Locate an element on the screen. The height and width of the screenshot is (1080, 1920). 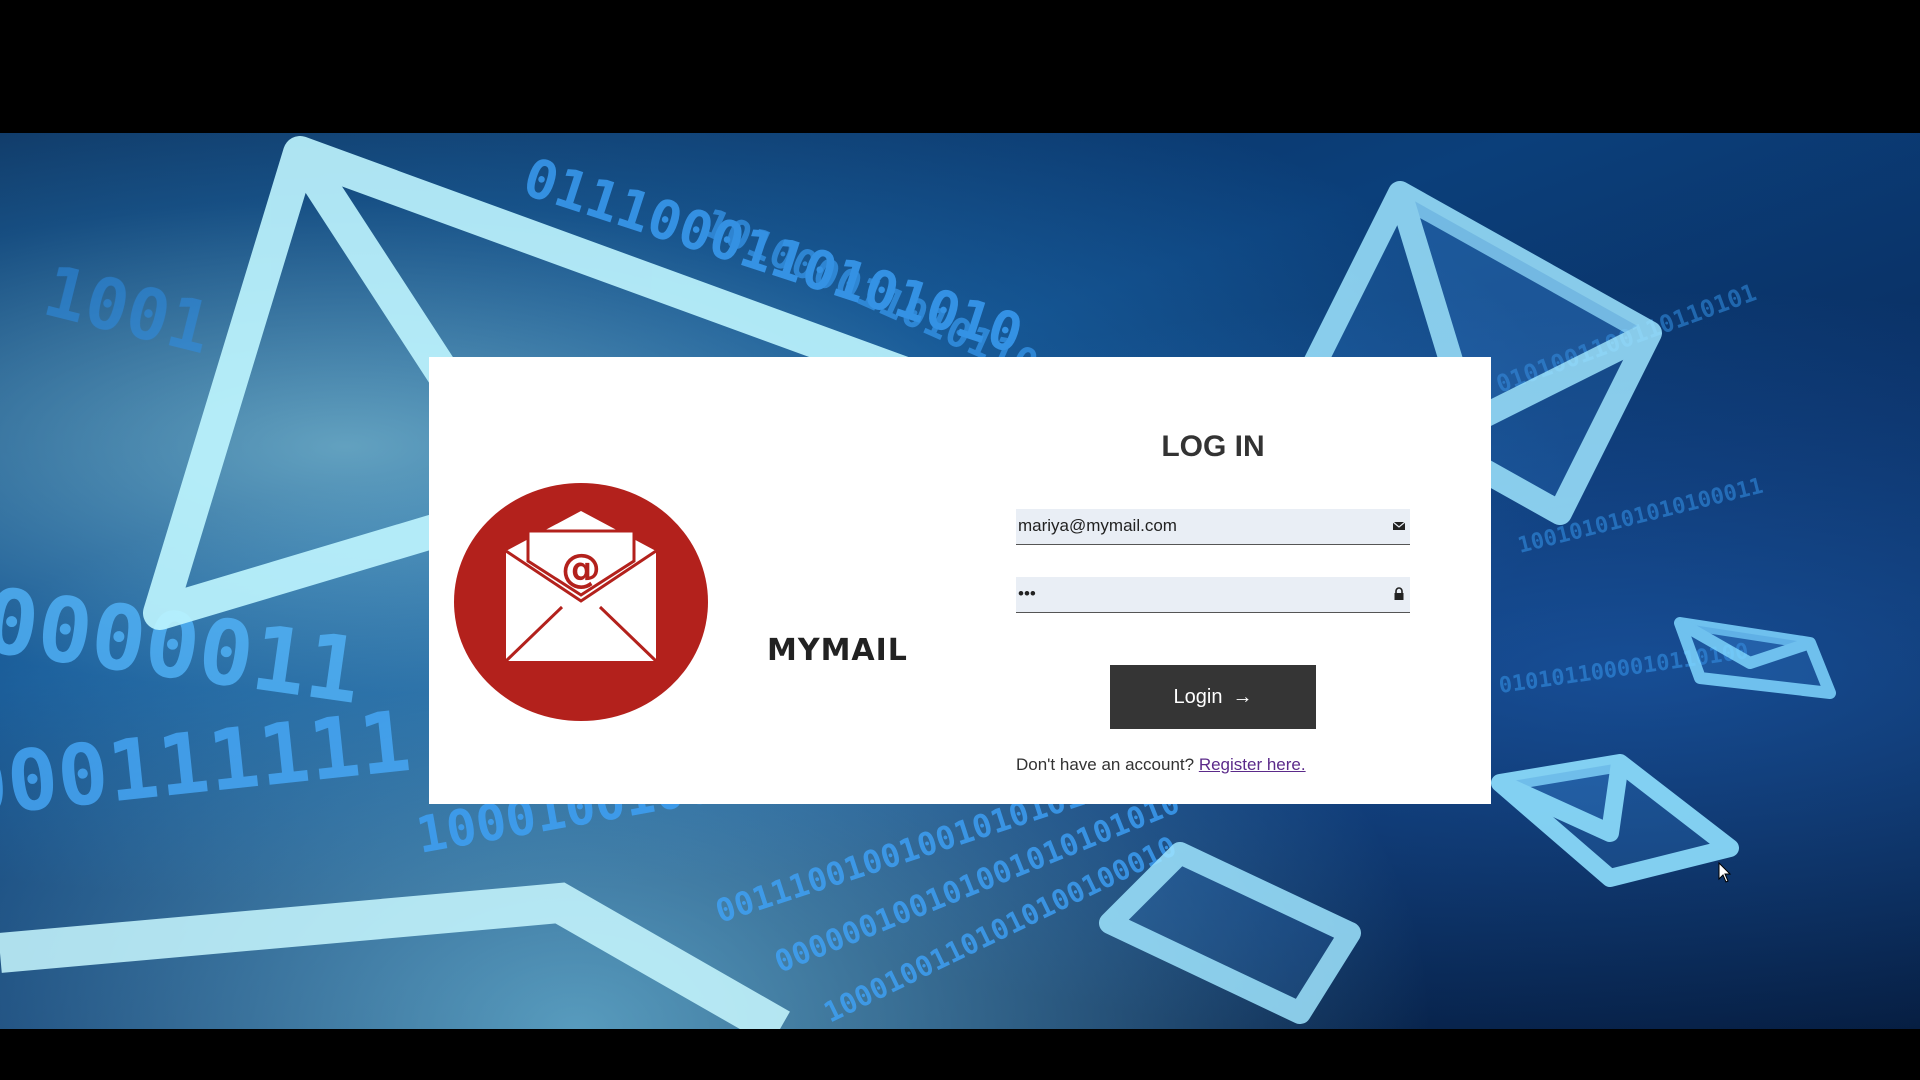
logo-badge: @ is located at coordinates (581, 602).